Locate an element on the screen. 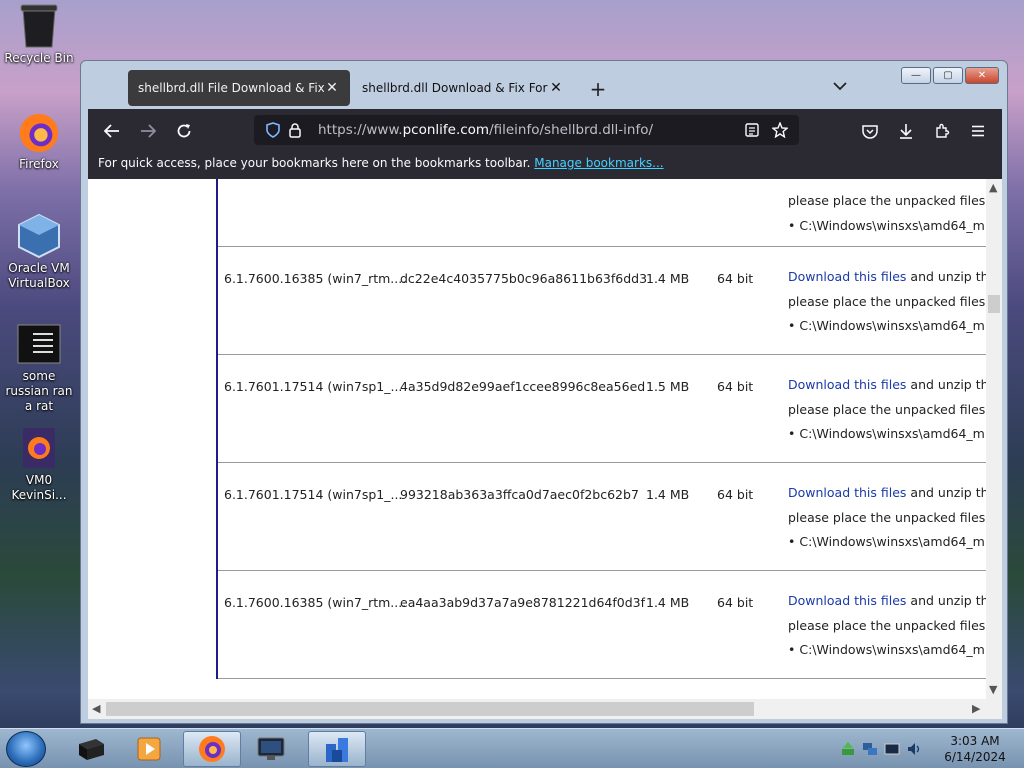 The width and height of the screenshot is (1024, 768). system-clock: 3:03 AM 6/14/2024 is located at coordinates (975, 749).